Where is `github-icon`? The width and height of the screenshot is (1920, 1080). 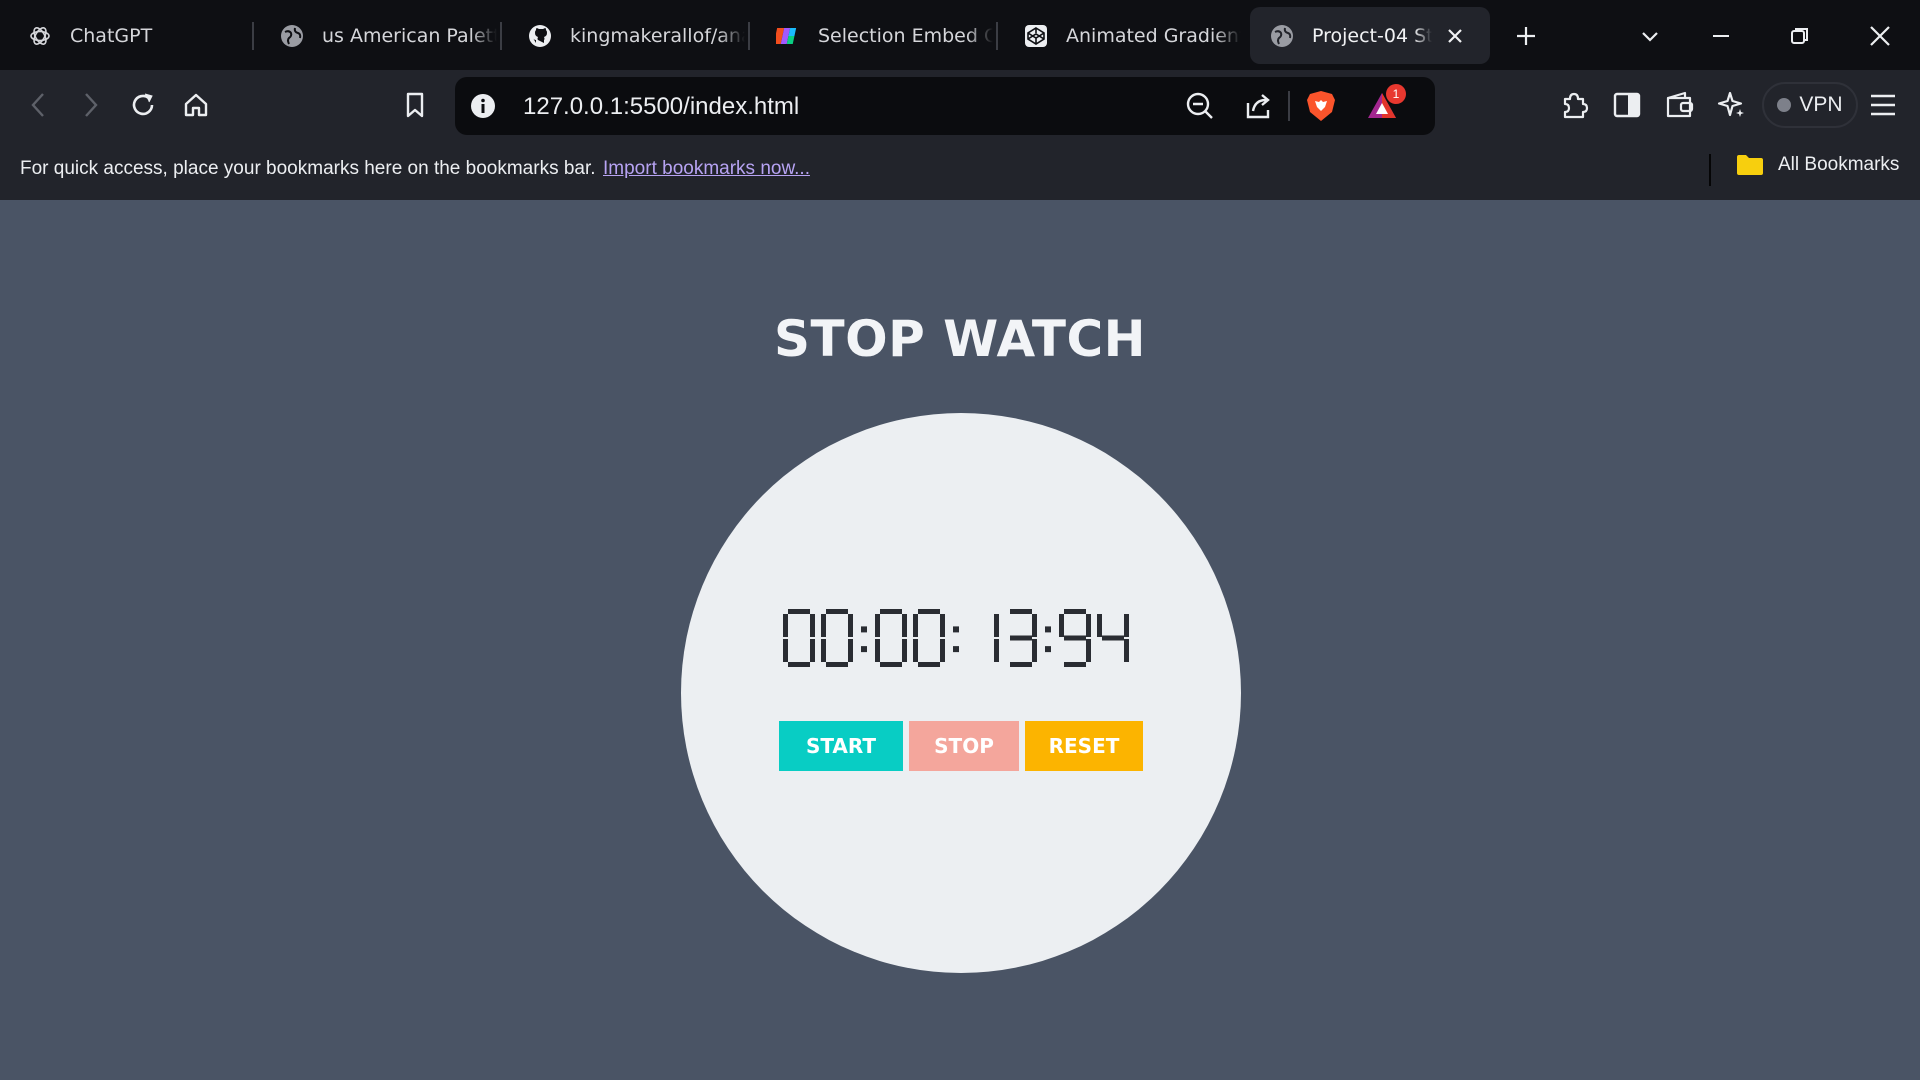 github-icon is located at coordinates (540, 35).